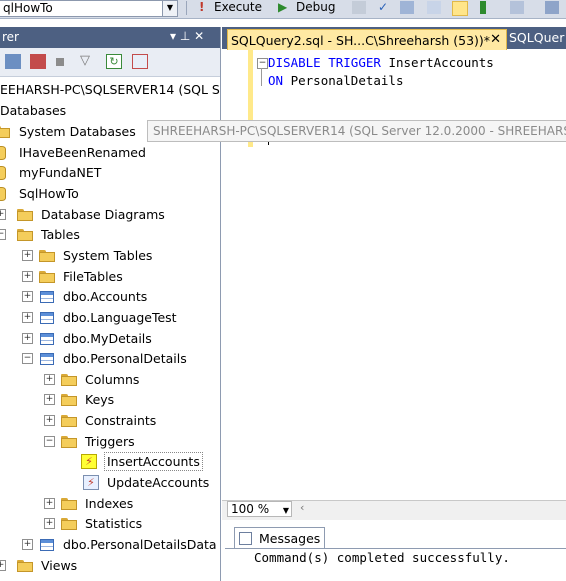 The width and height of the screenshot is (566, 581). I want to click on toolbar-separator, so click(186, 8).